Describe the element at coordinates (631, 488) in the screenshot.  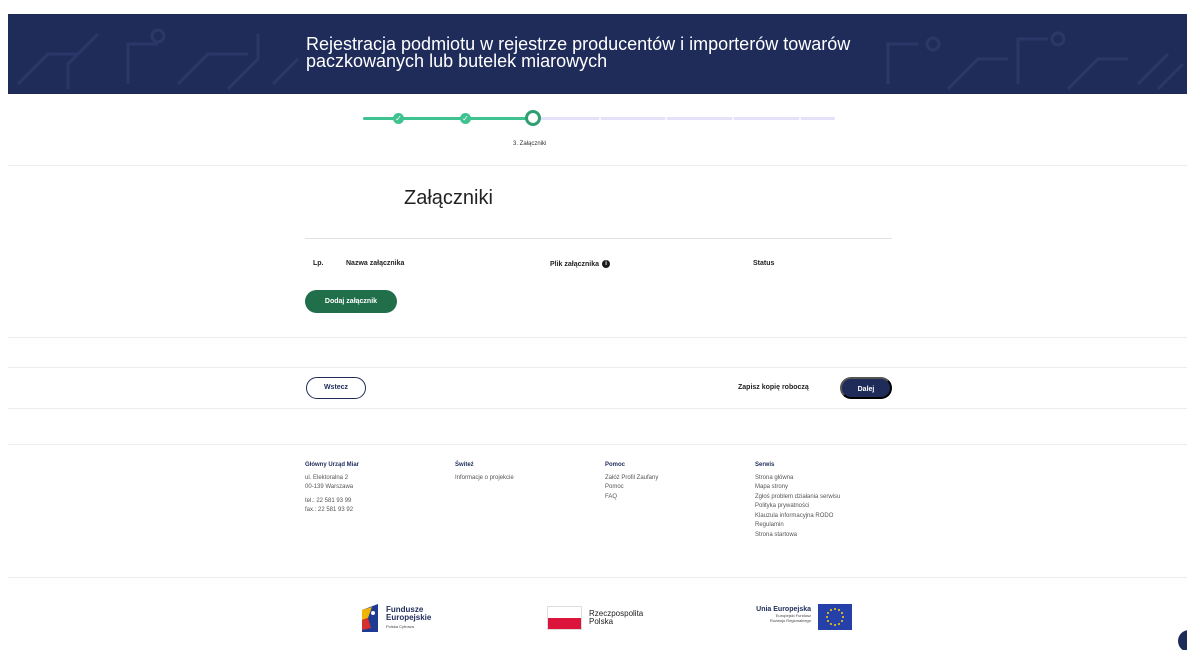
I see `footer-link: Pomoc` at that location.